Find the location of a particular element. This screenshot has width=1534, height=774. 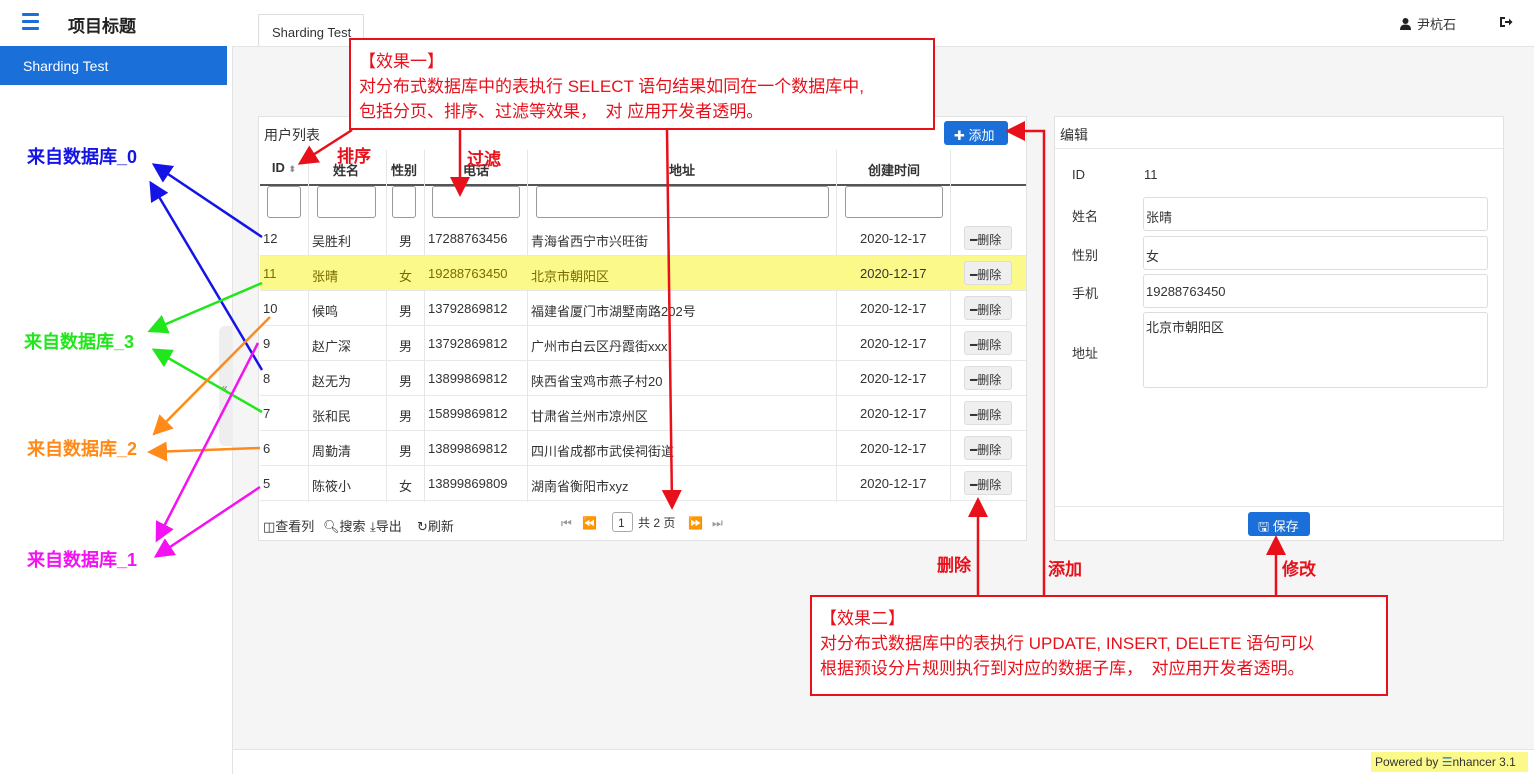

callout-effect-one-line1: 对分布式数据库中的表执行 SELECT 语句结果如同在一个数据库中, is located at coordinates (611, 86).